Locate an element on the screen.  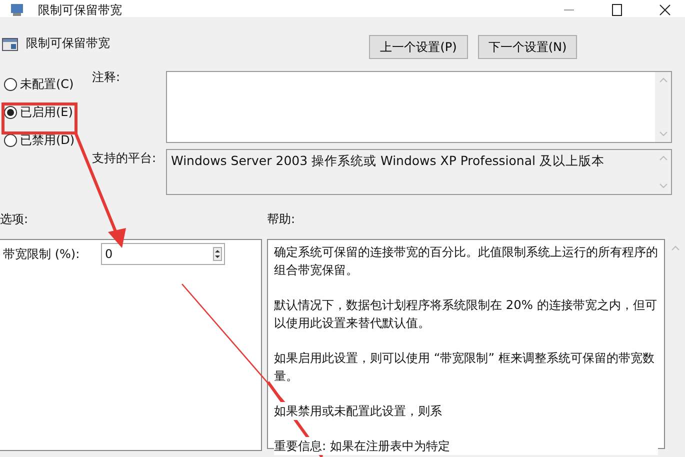
help-label: 帮助: is located at coordinates (281, 219).